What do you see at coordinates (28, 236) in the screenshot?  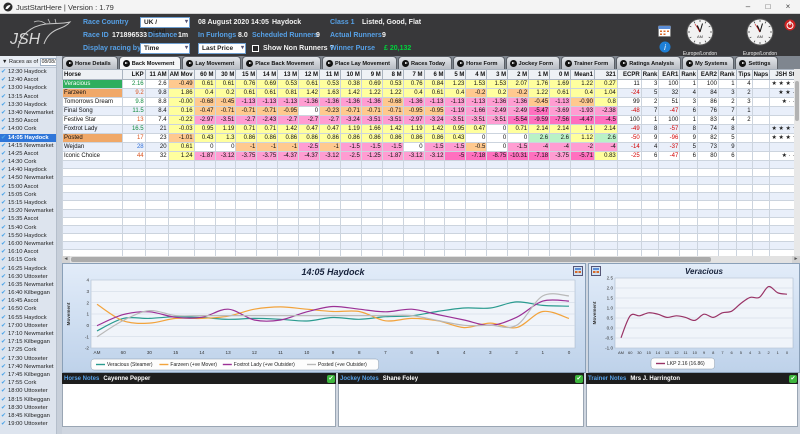 I see `race-list-item: ✔ 15:50 Haydock` at bounding box center [28, 236].